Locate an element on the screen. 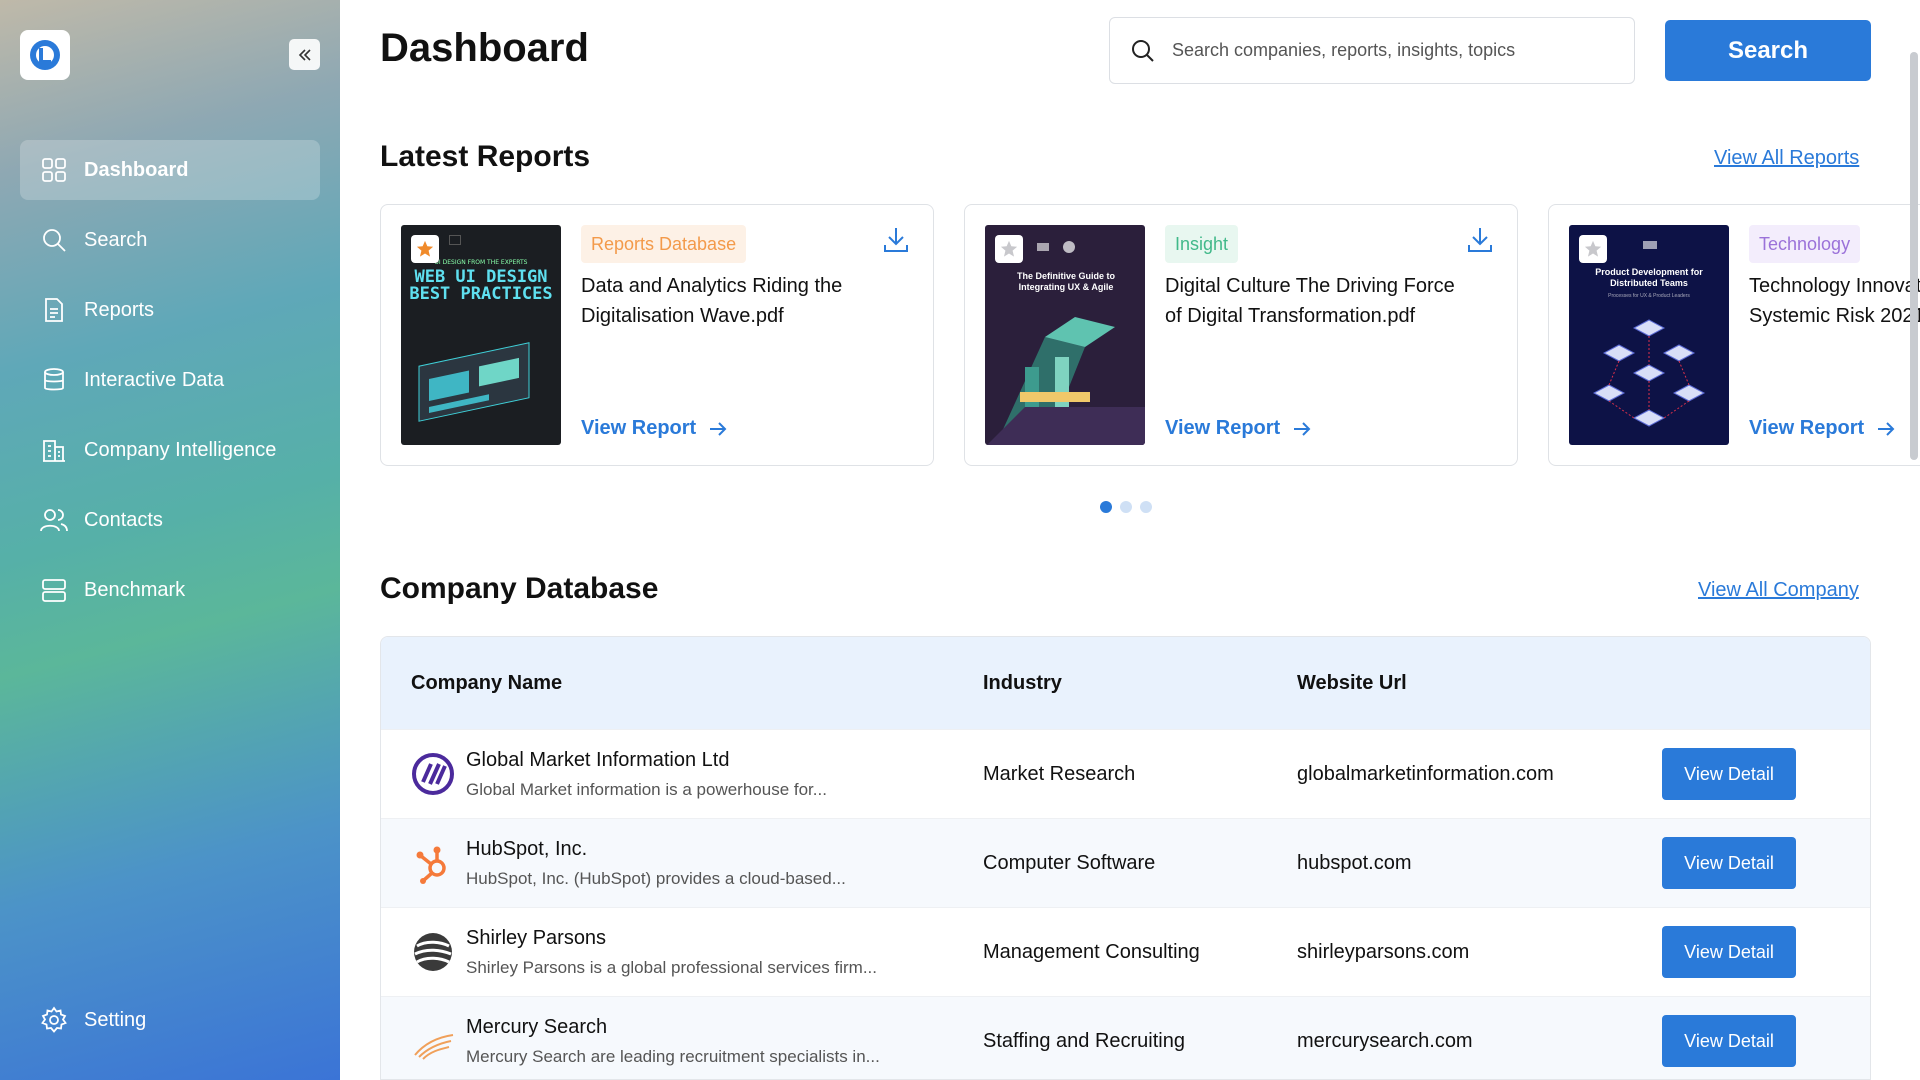 This screenshot has height=1080, width=1920. sidebar-item-label: Interactive Data is located at coordinates (154, 379).